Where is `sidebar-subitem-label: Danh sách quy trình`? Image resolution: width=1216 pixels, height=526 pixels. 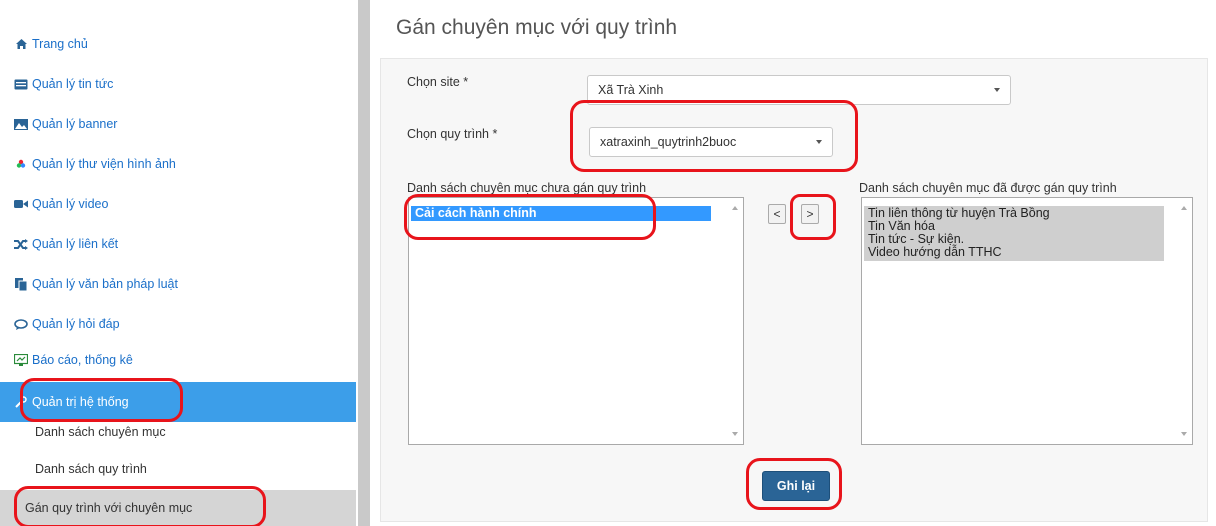
sidebar-subitem-label: Danh sách quy trình is located at coordinates (91, 469).